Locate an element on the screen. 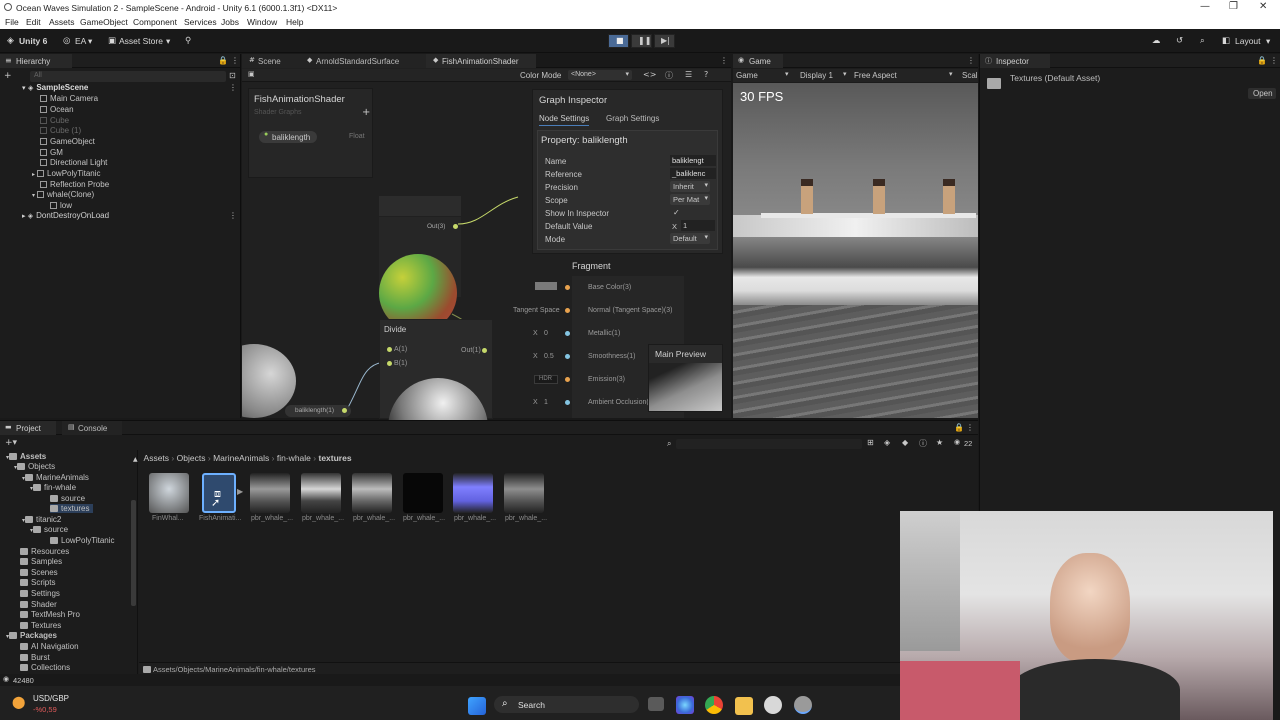 The width and height of the screenshot is (1280, 720). show-in-inspector-checkbox: ✓ is located at coordinates (676, 212).